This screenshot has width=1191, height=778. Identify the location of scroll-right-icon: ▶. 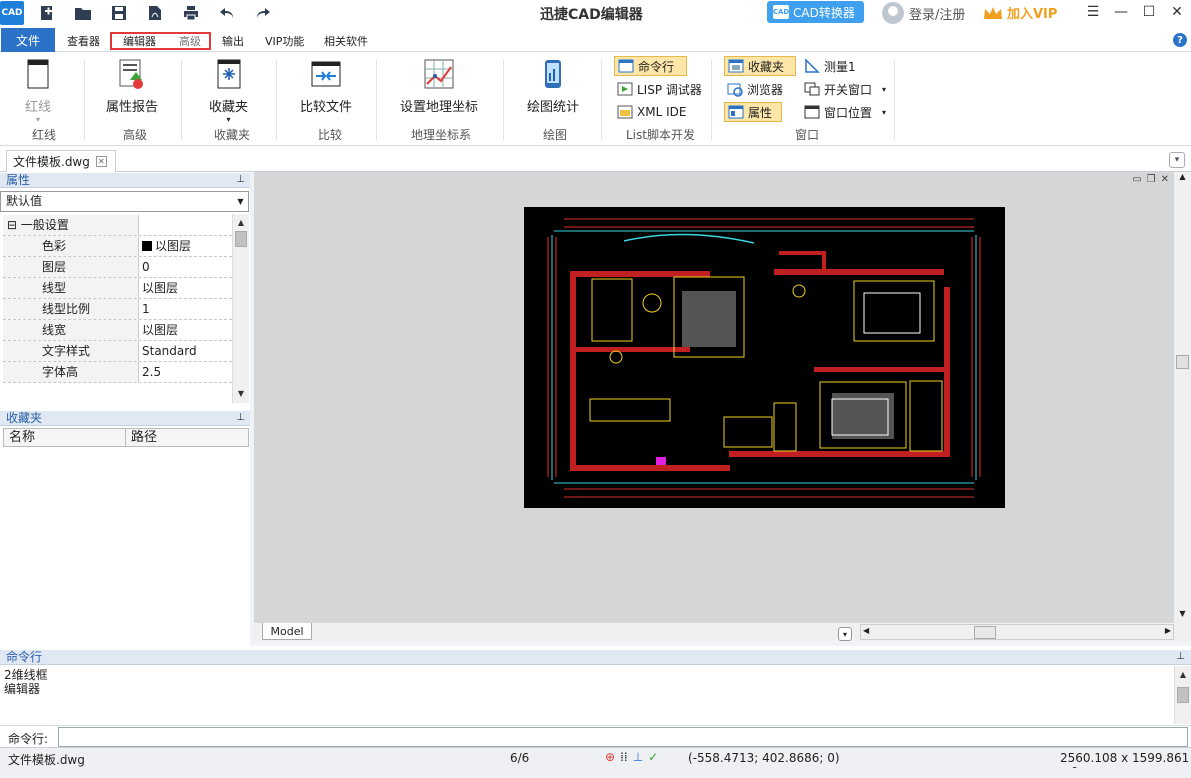
(1168, 630).